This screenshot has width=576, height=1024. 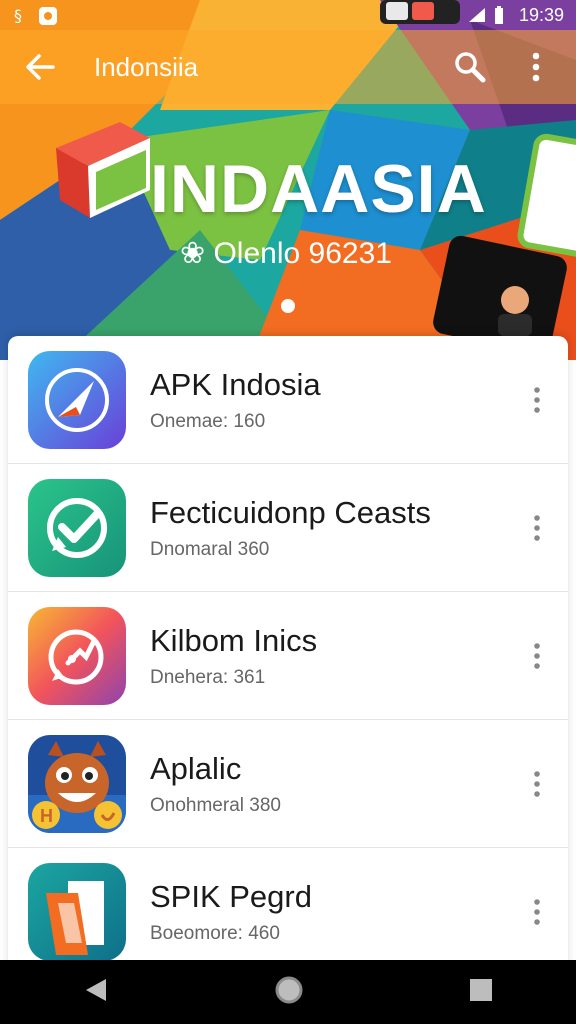 I want to click on list-item: H Aplalic Onohmeral 380, so click(x=288, y=784).